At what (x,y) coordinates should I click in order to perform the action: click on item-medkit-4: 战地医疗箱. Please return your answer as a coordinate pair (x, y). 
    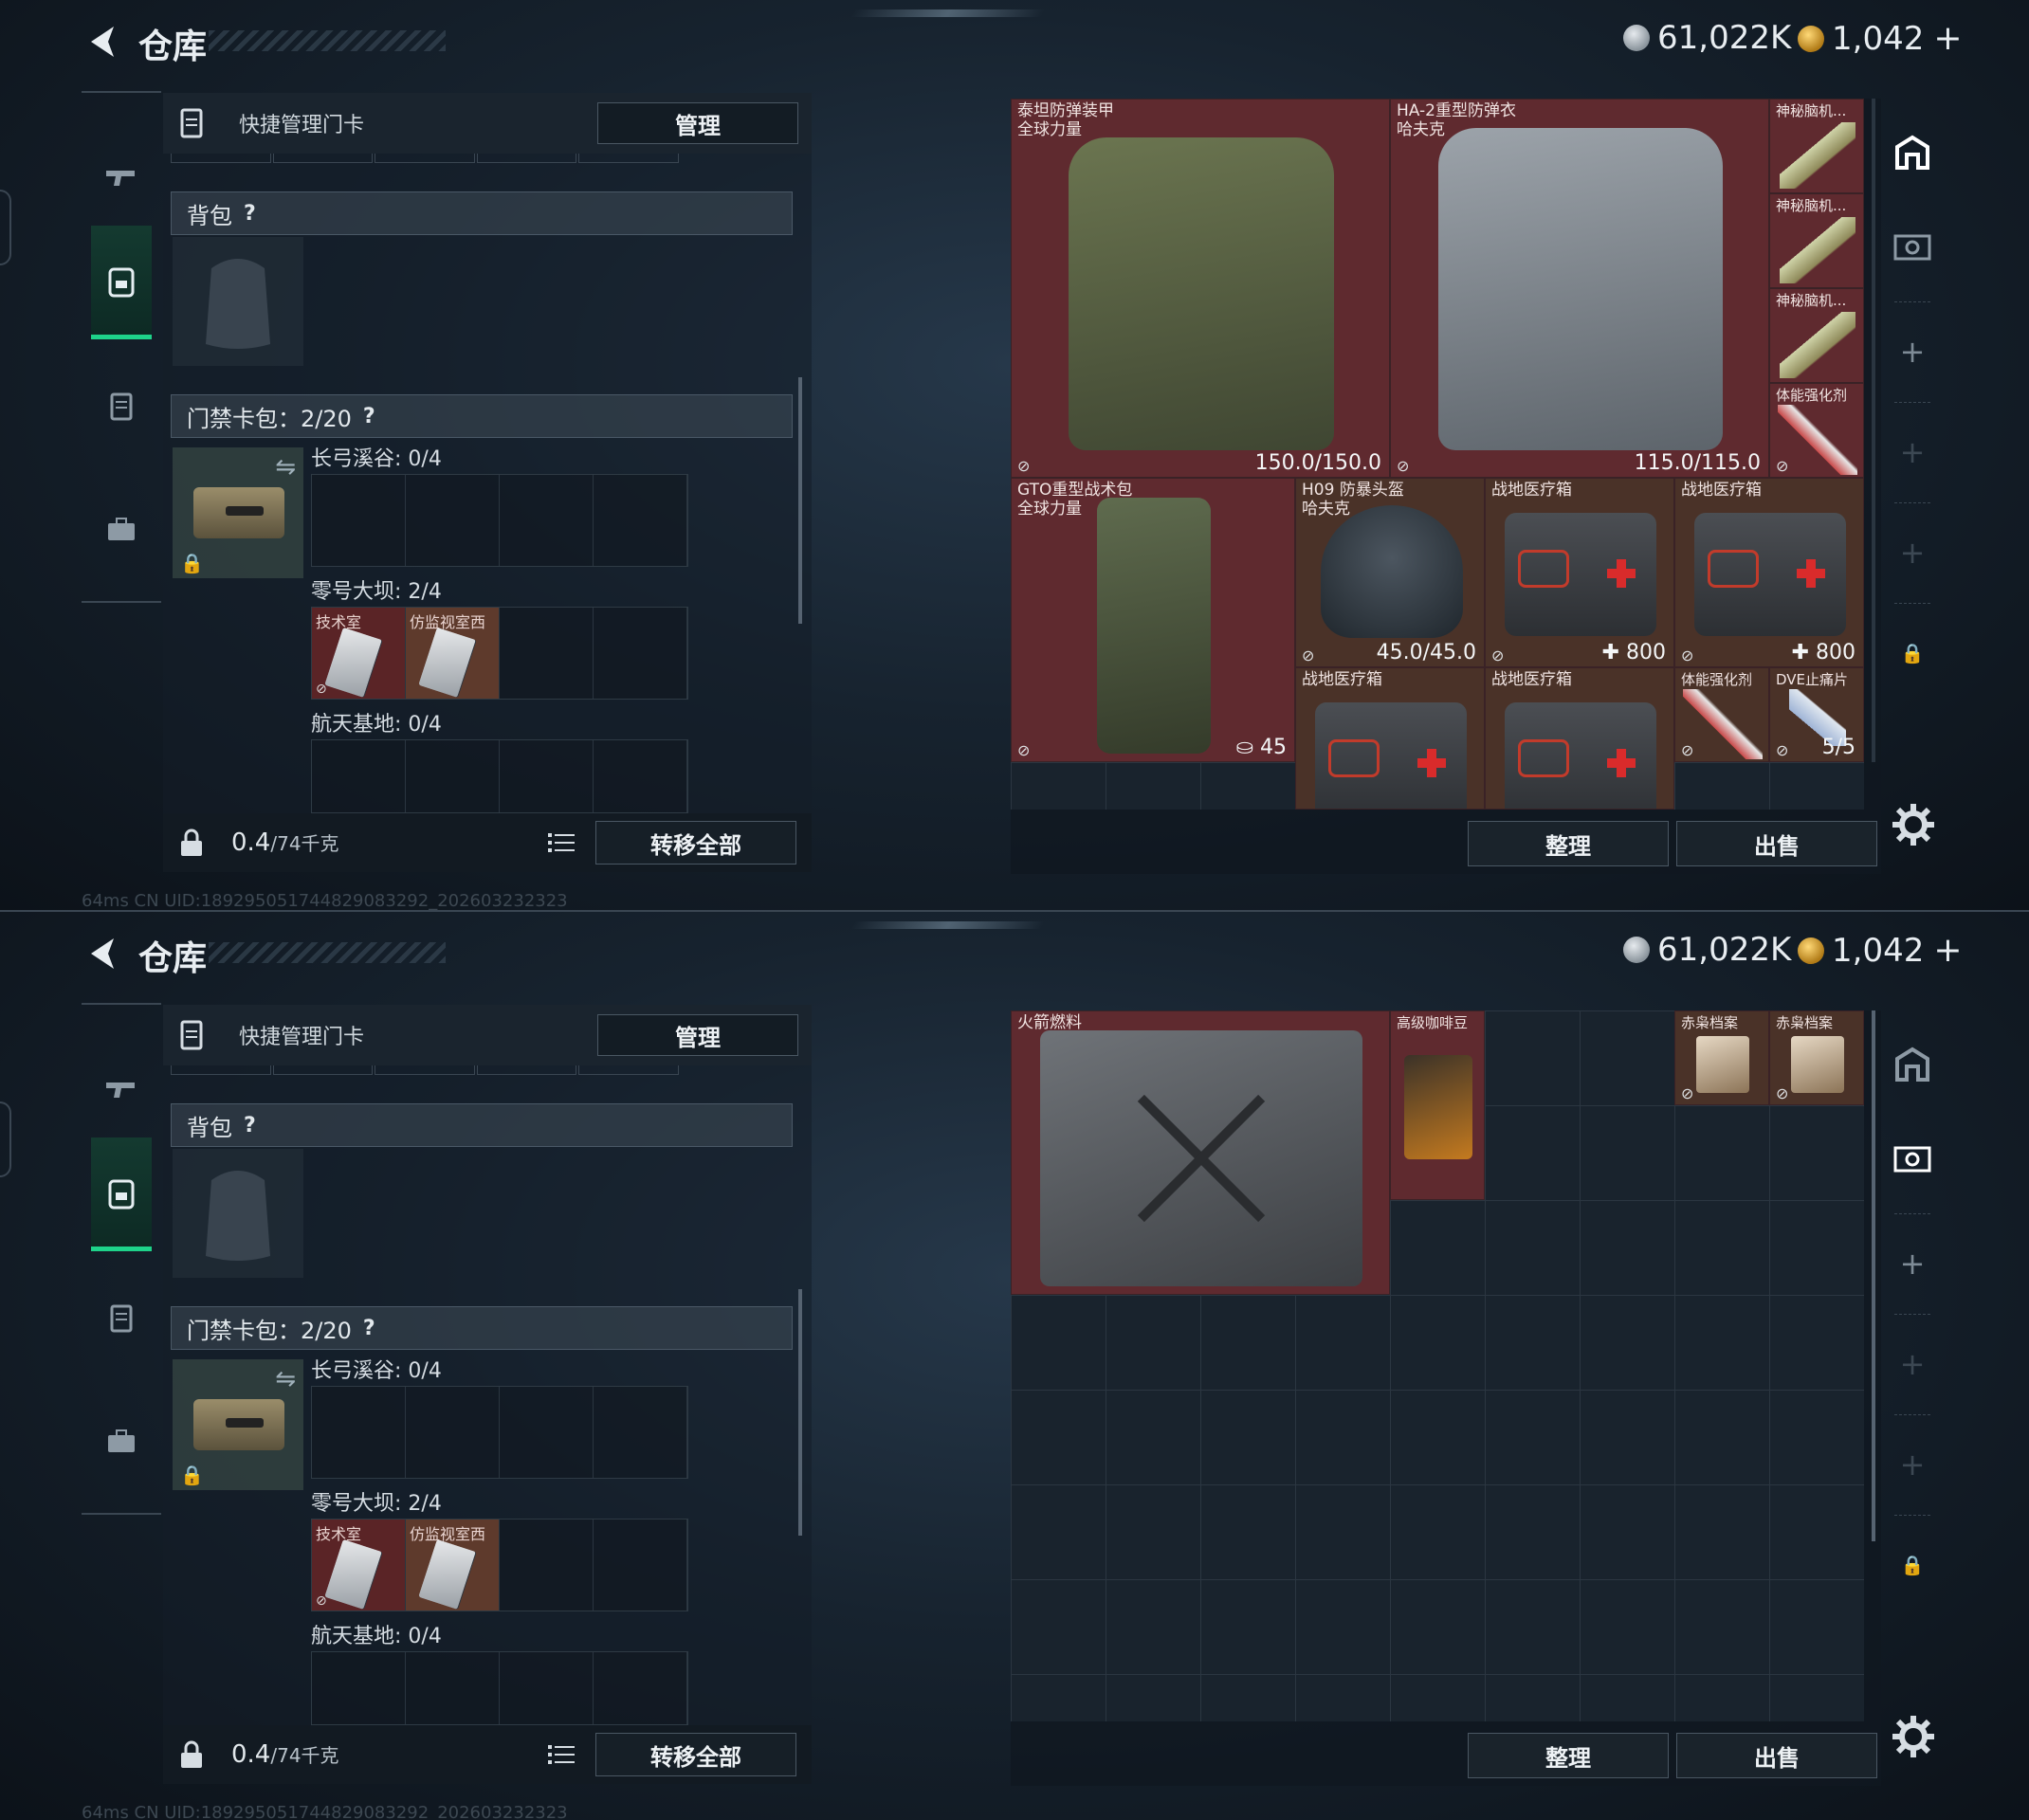
    Looking at the image, I should click on (1579, 738).